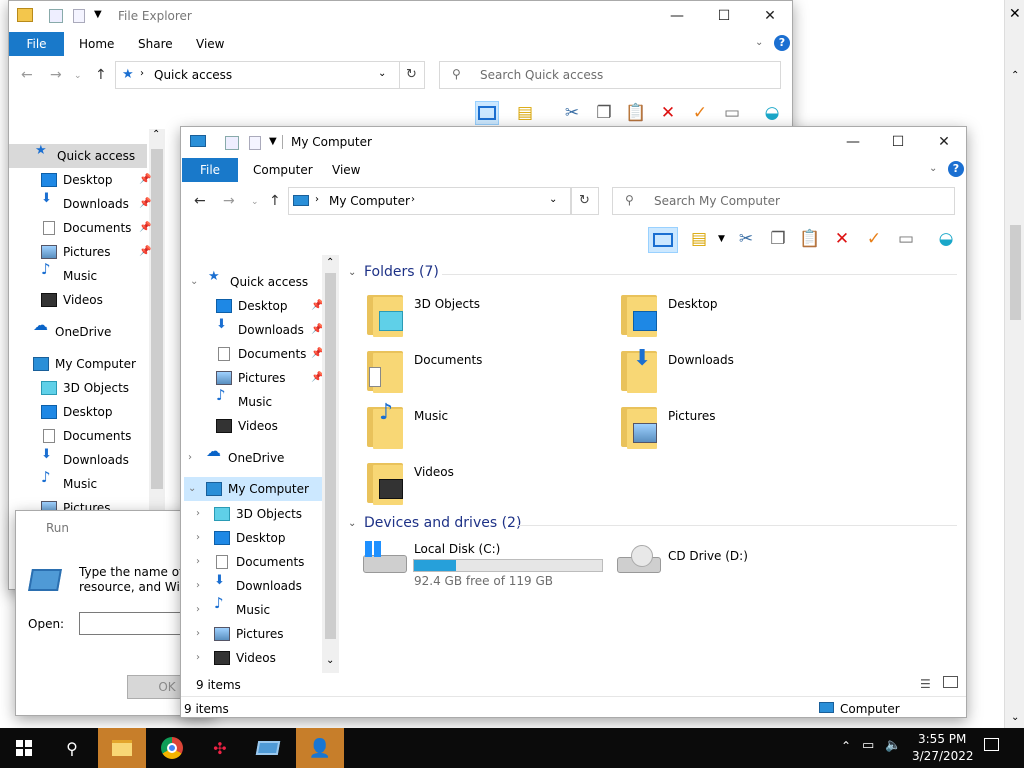  Describe the element at coordinates (72, 748) in the screenshot. I see `search-button: ⚲` at that location.